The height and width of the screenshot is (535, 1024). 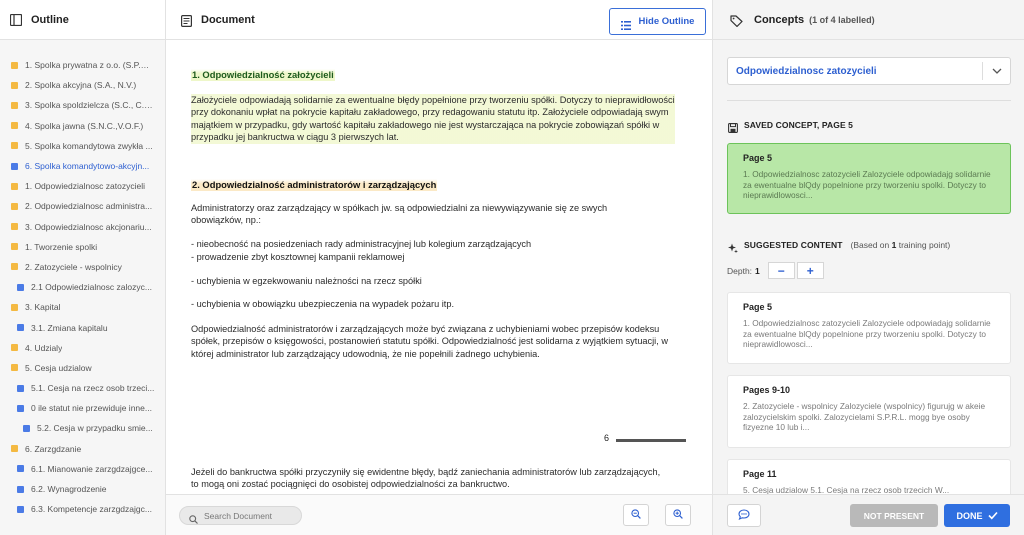 I want to click on hide-outline-label: Hide Outline, so click(x=666, y=21).